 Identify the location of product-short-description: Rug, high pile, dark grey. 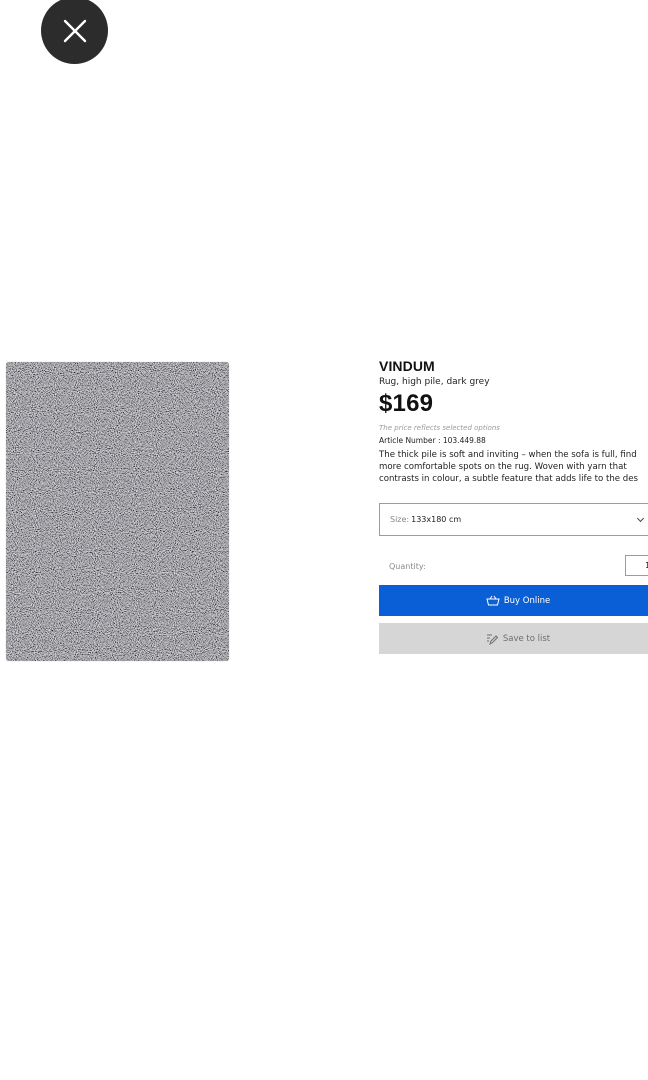
(434, 382).